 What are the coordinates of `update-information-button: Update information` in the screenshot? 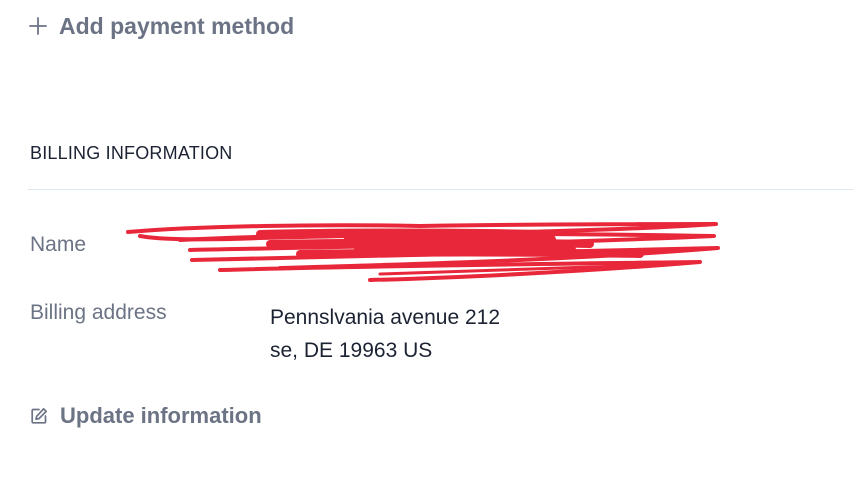 It's located at (146, 416).